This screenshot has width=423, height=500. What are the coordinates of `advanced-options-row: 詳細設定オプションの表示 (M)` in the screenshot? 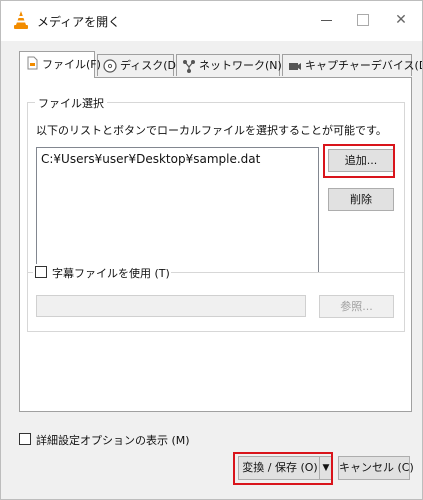 It's located at (104, 440).